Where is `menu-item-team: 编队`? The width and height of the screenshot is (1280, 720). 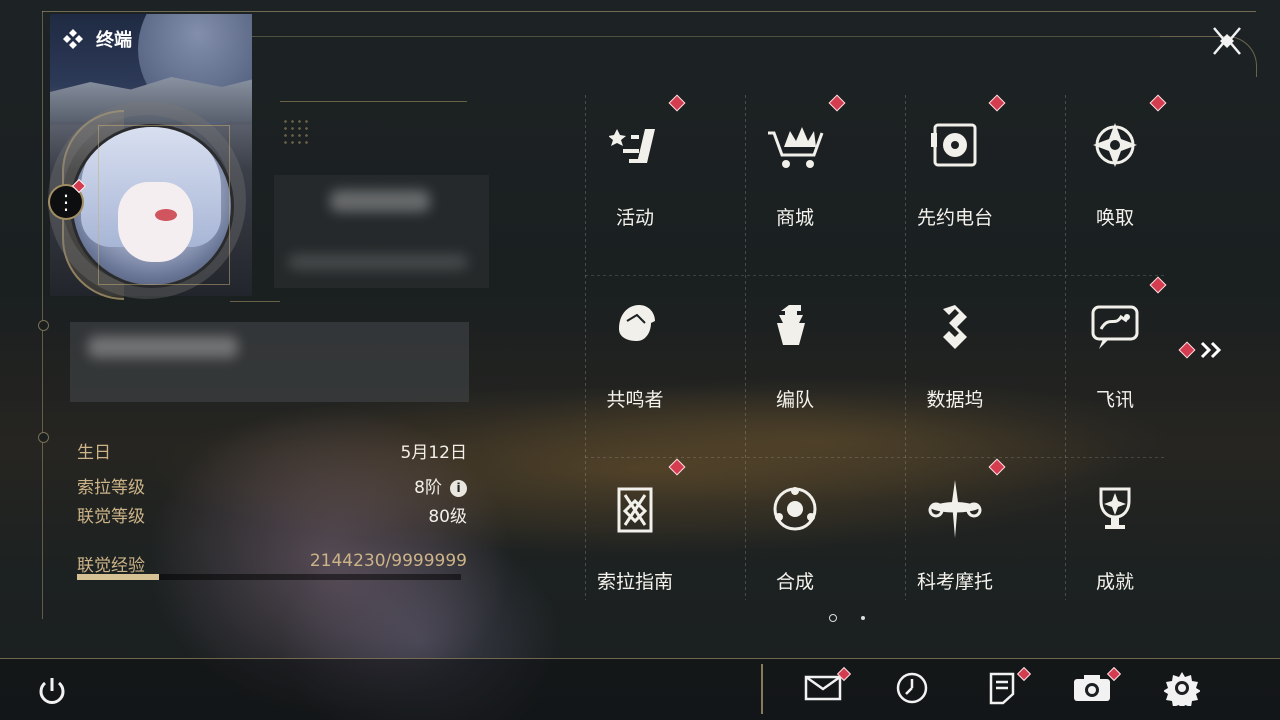 menu-item-team: 编队 is located at coordinates (795, 357).